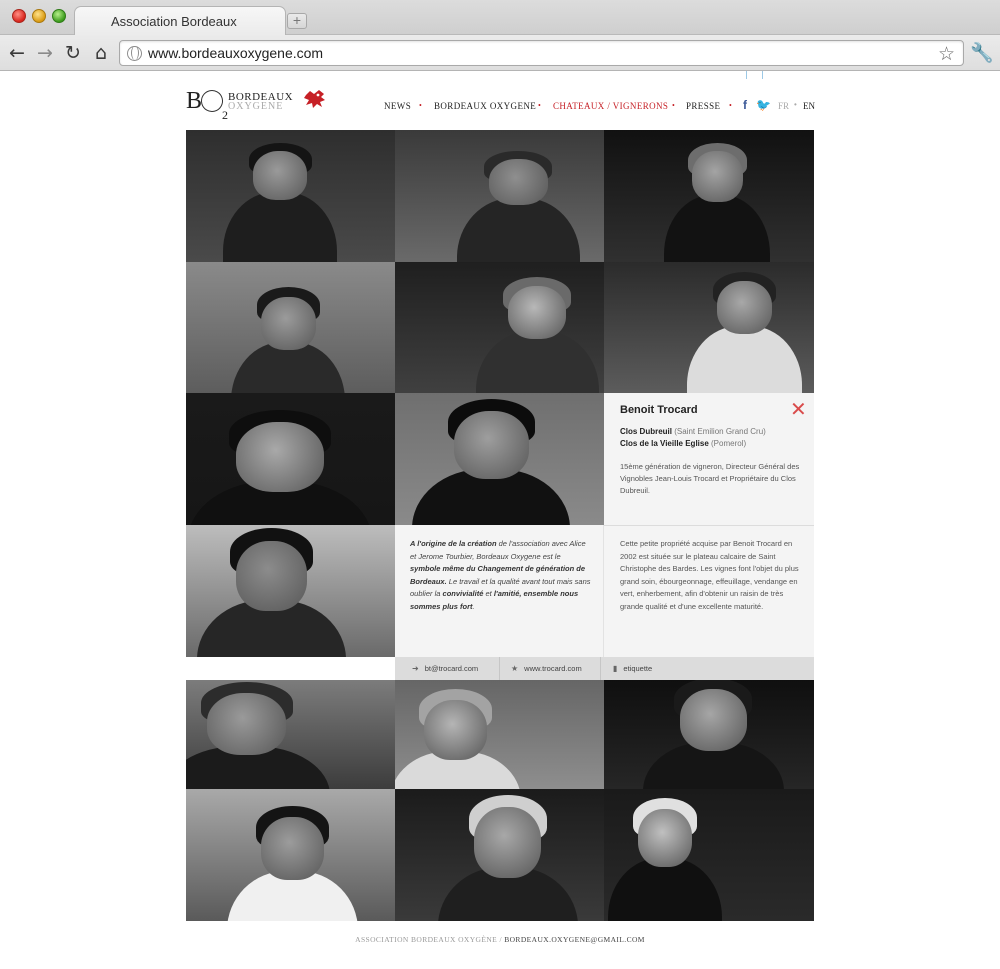 The image size is (1000, 969). I want to click on twitter-icon: 🐦, so click(763, 105).